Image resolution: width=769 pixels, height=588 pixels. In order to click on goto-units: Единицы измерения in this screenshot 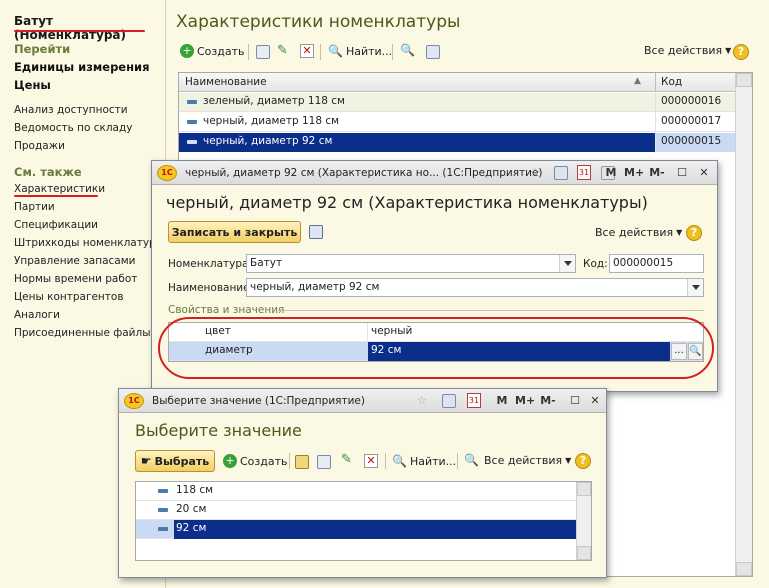, I will do `click(82, 67)`.